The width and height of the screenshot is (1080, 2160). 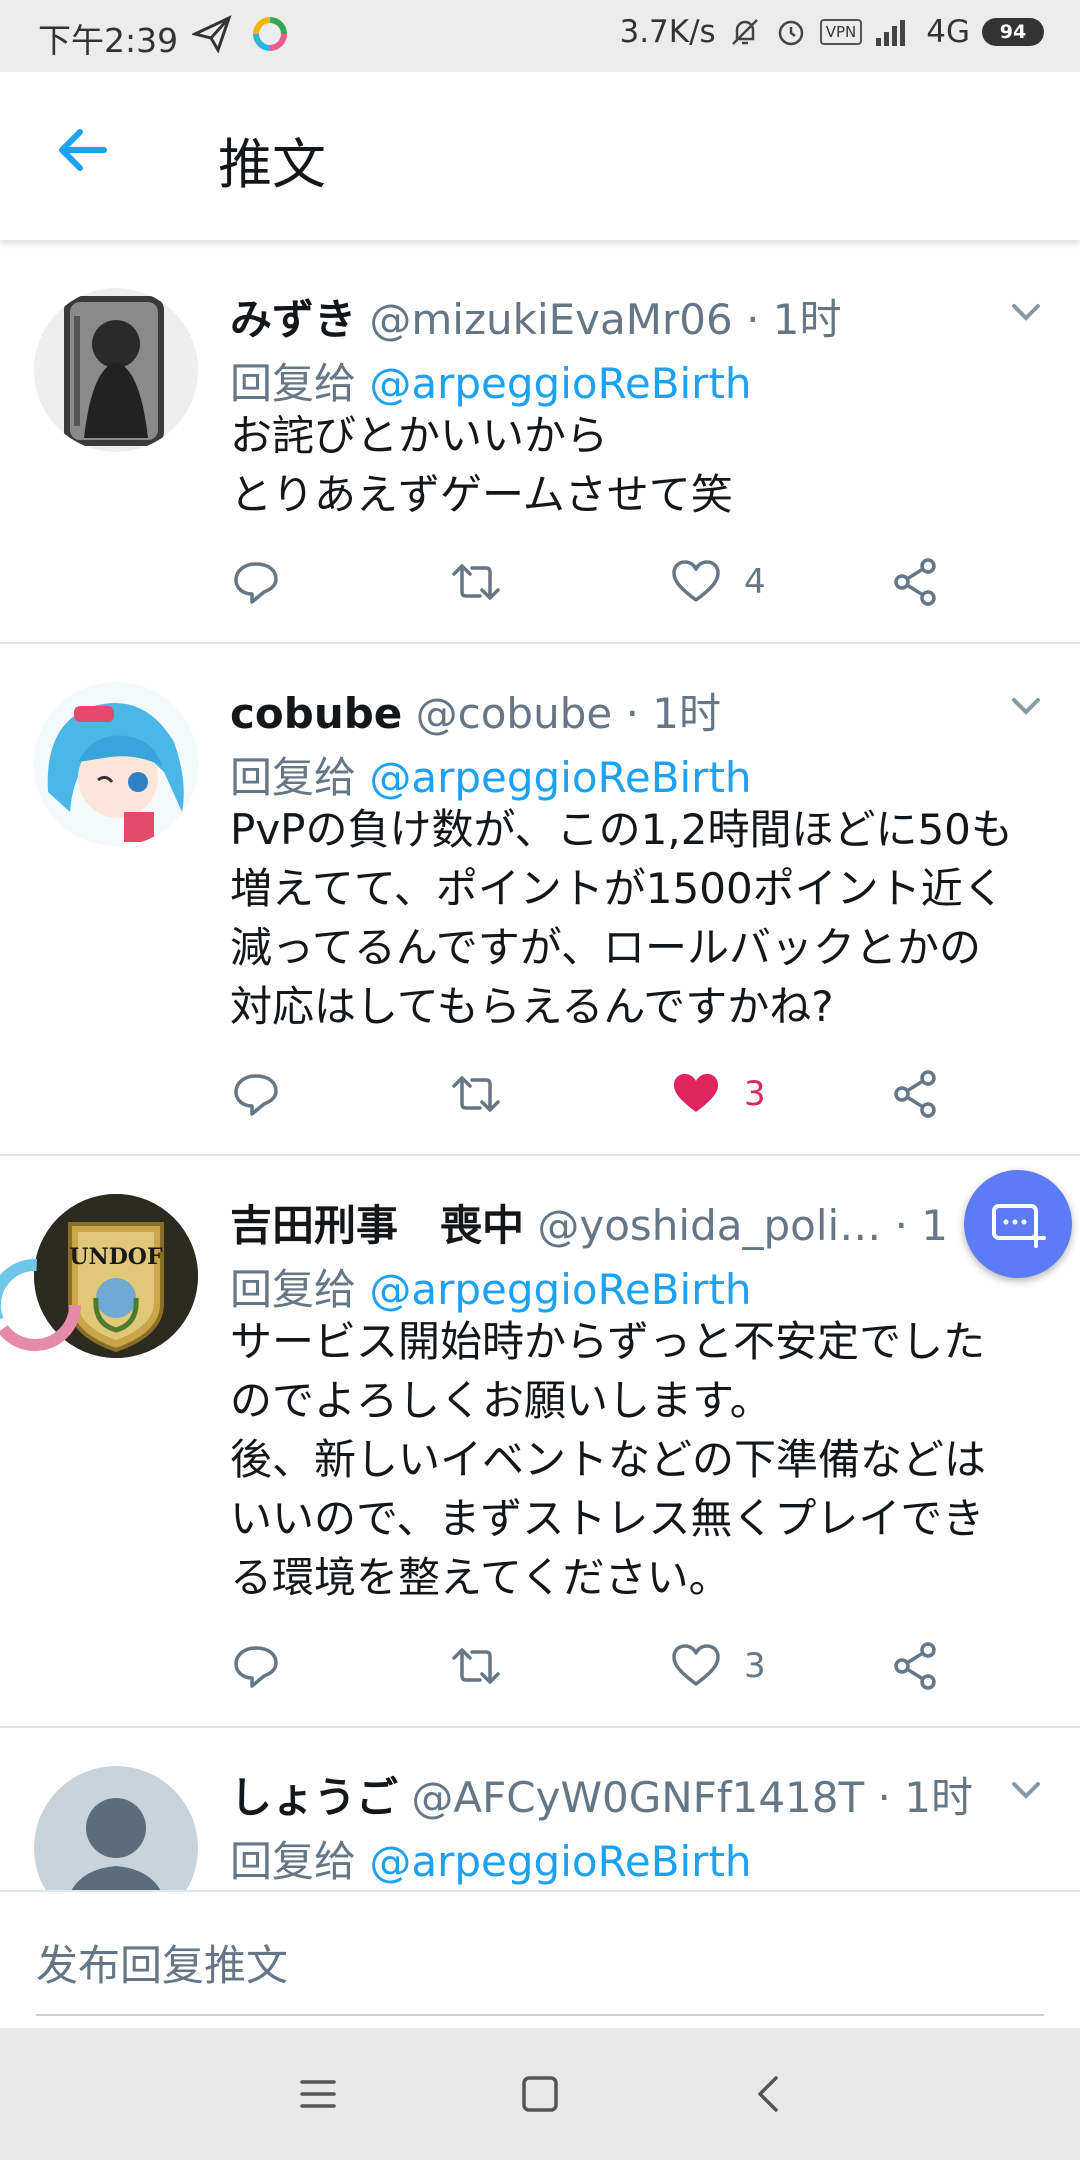 I want to click on system-nav-bar, so click(x=540, y=2094).